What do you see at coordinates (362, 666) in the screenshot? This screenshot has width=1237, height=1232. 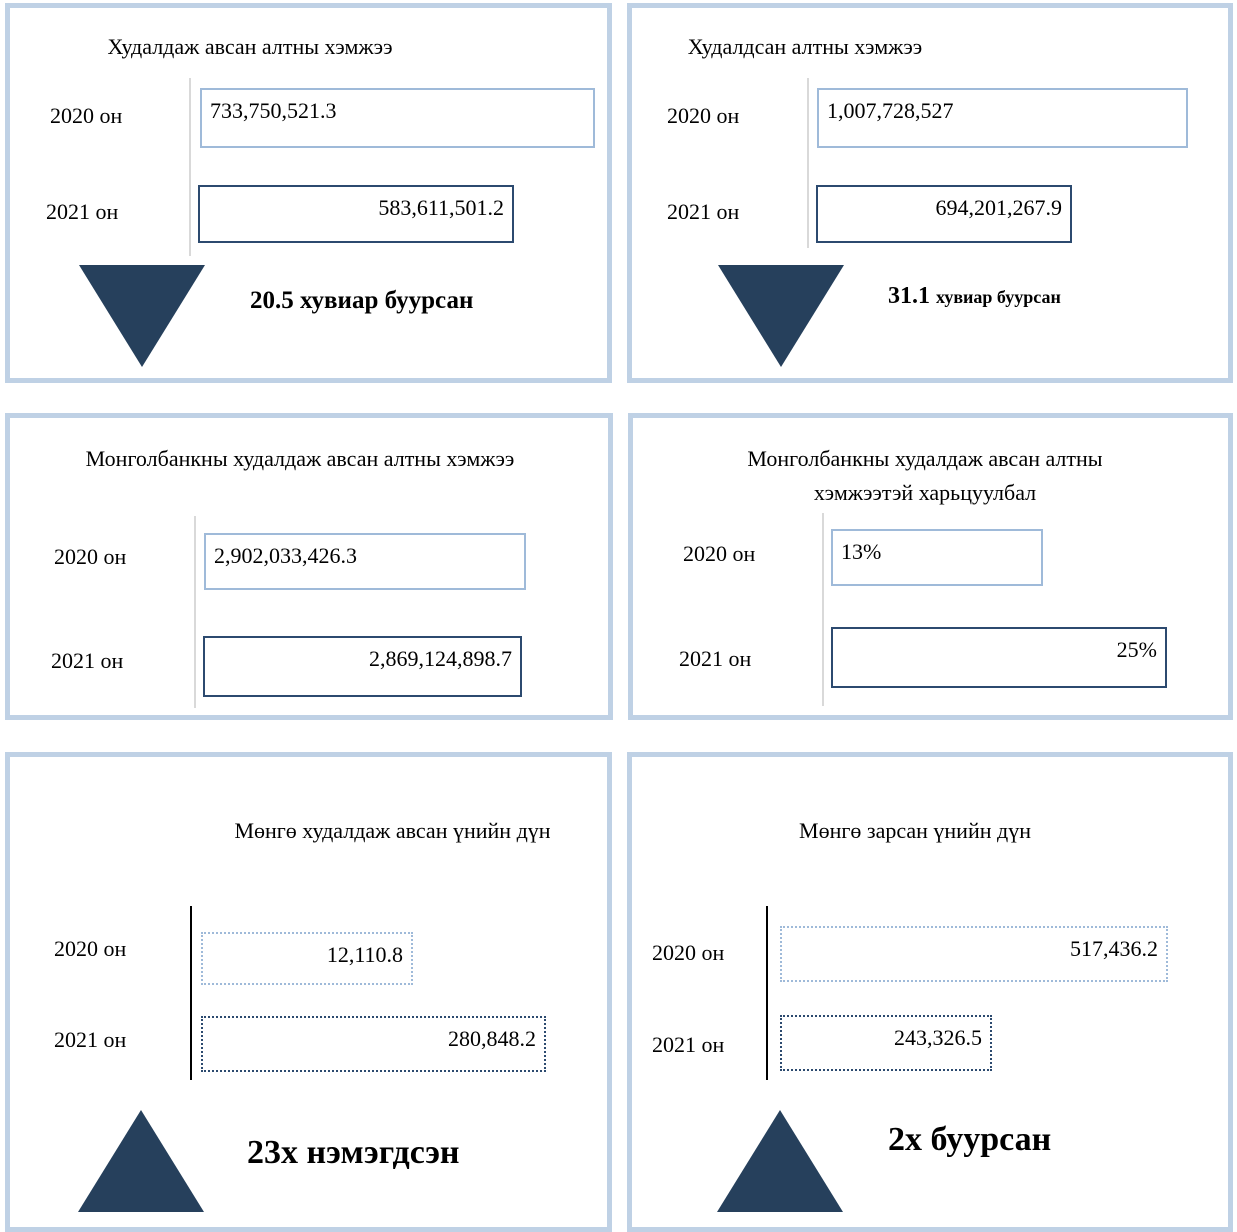 I see `bar-2021: 2,869,124,898.7` at bounding box center [362, 666].